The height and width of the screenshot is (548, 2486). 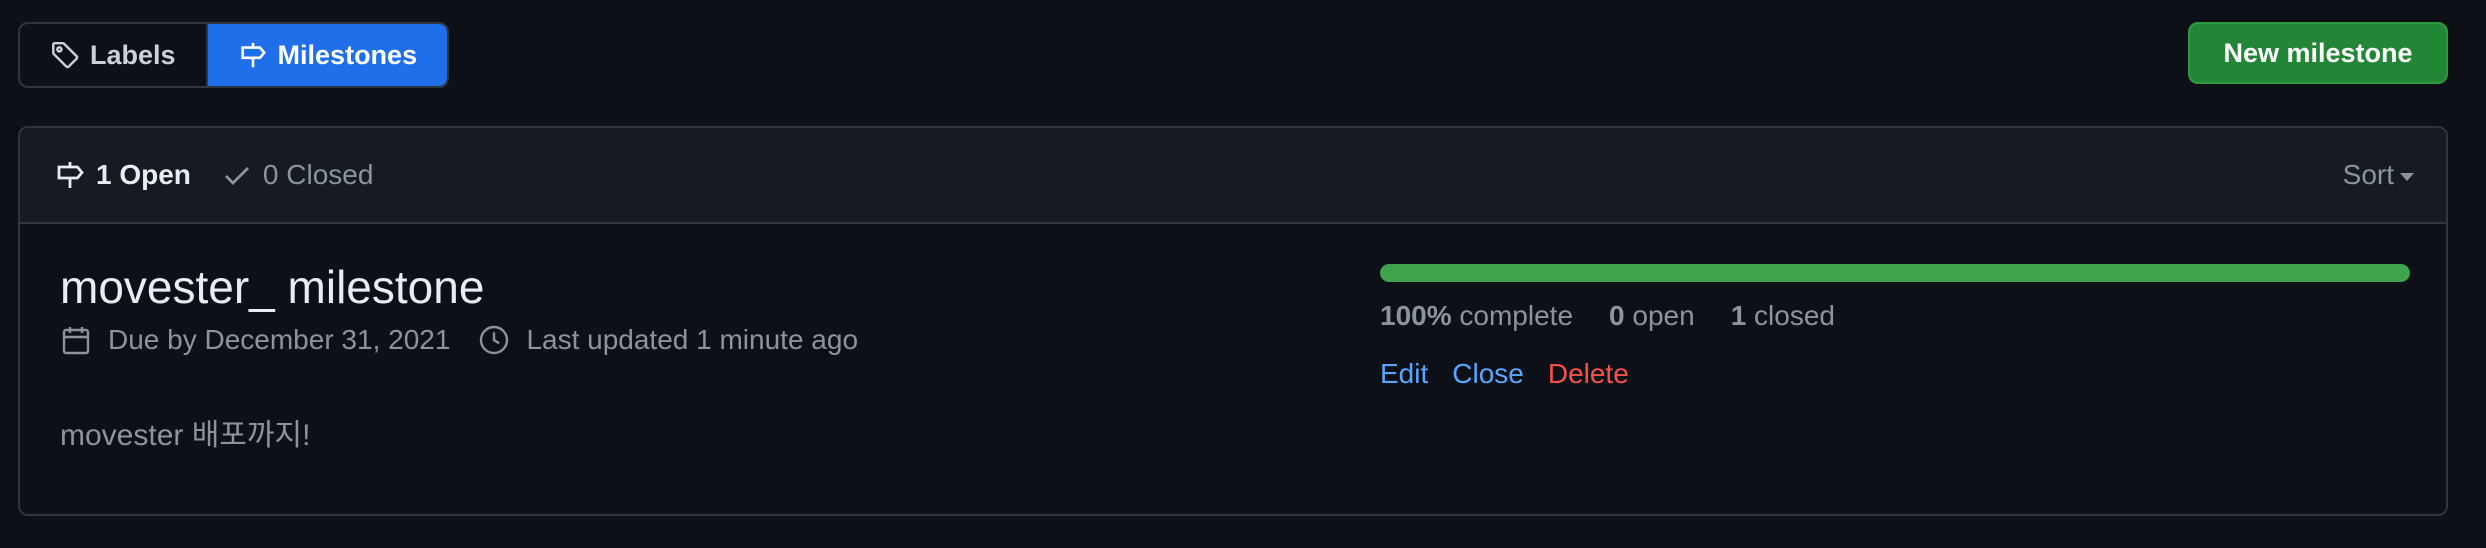 What do you see at coordinates (143, 174) in the screenshot?
I see `open-count-label: 1 Open` at bounding box center [143, 174].